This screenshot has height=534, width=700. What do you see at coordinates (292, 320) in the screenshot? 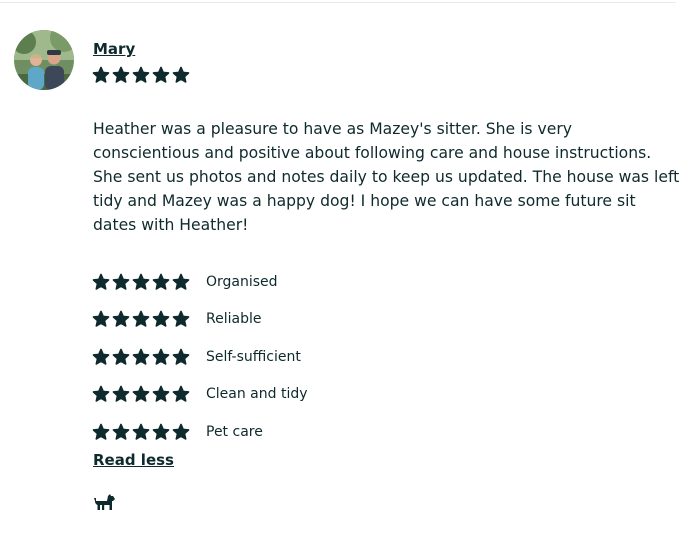
I see `category-rating-row: Reliable` at bounding box center [292, 320].